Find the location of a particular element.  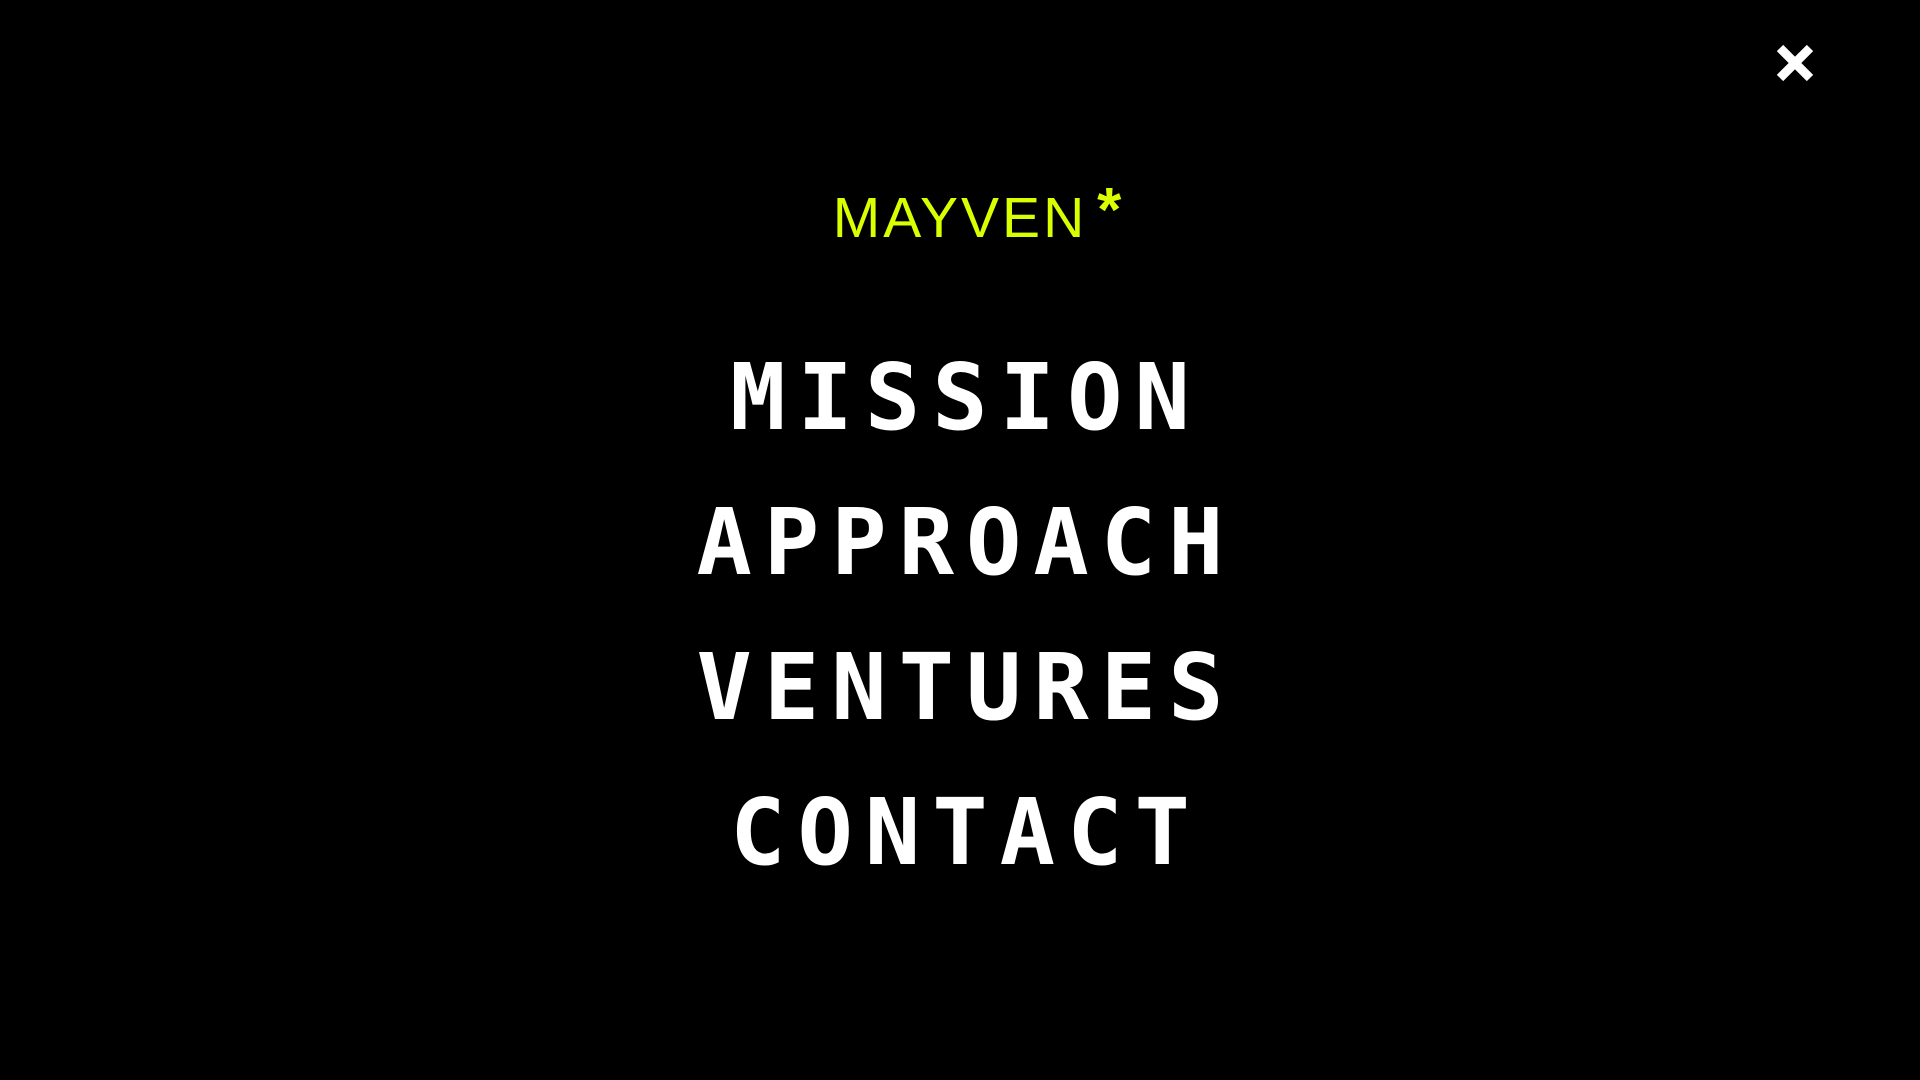

close-button is located at coordinates (1795, 63).